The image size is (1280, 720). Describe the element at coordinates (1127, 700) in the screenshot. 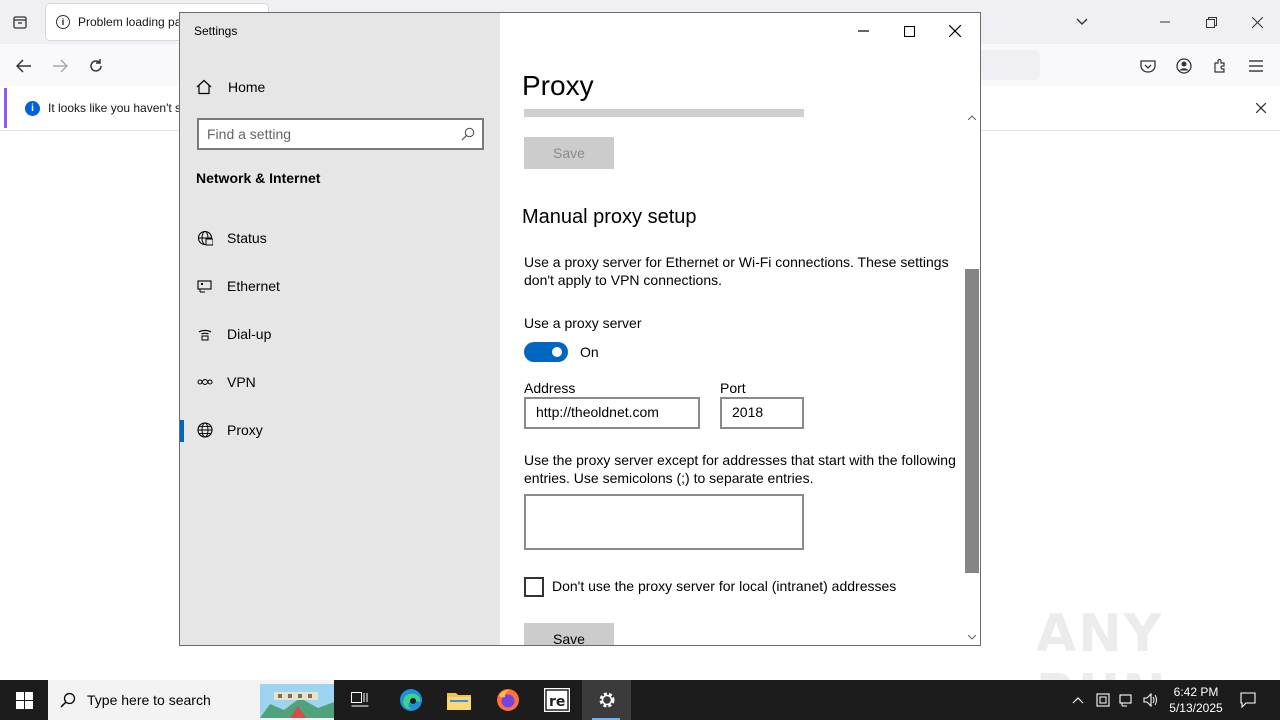

I see `network-icon` at that location.